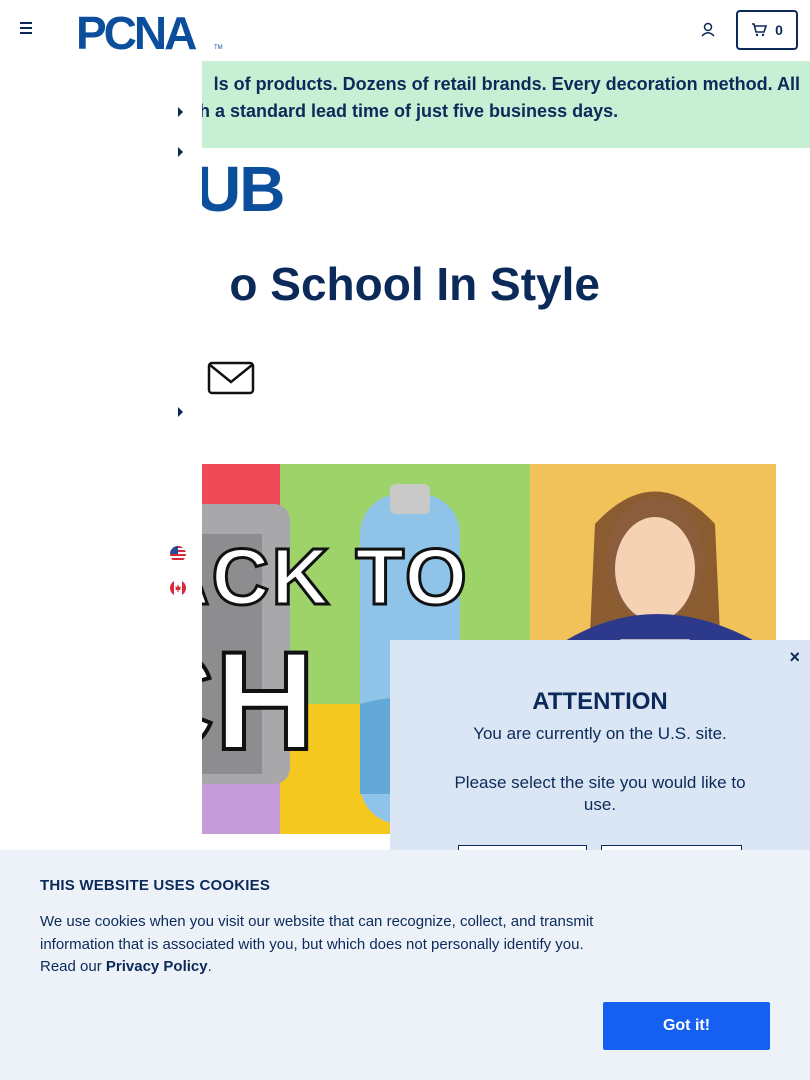 The height and width of the screenshot is (1080, 810). What do you see at coordinates (600, 701) in the screenshot?
I see `attention-title: ATTENTION` at bounding box center [600, 701].